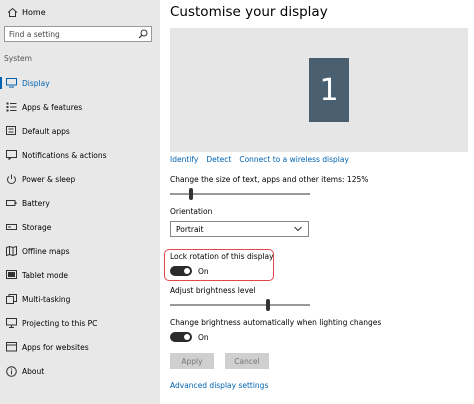 This screenshot has width=474, height=404. What do you see at coordinates (37, 227) in the screenshot?
I see `sidebar-item-label: Storage` at bounding box center [37, 227].